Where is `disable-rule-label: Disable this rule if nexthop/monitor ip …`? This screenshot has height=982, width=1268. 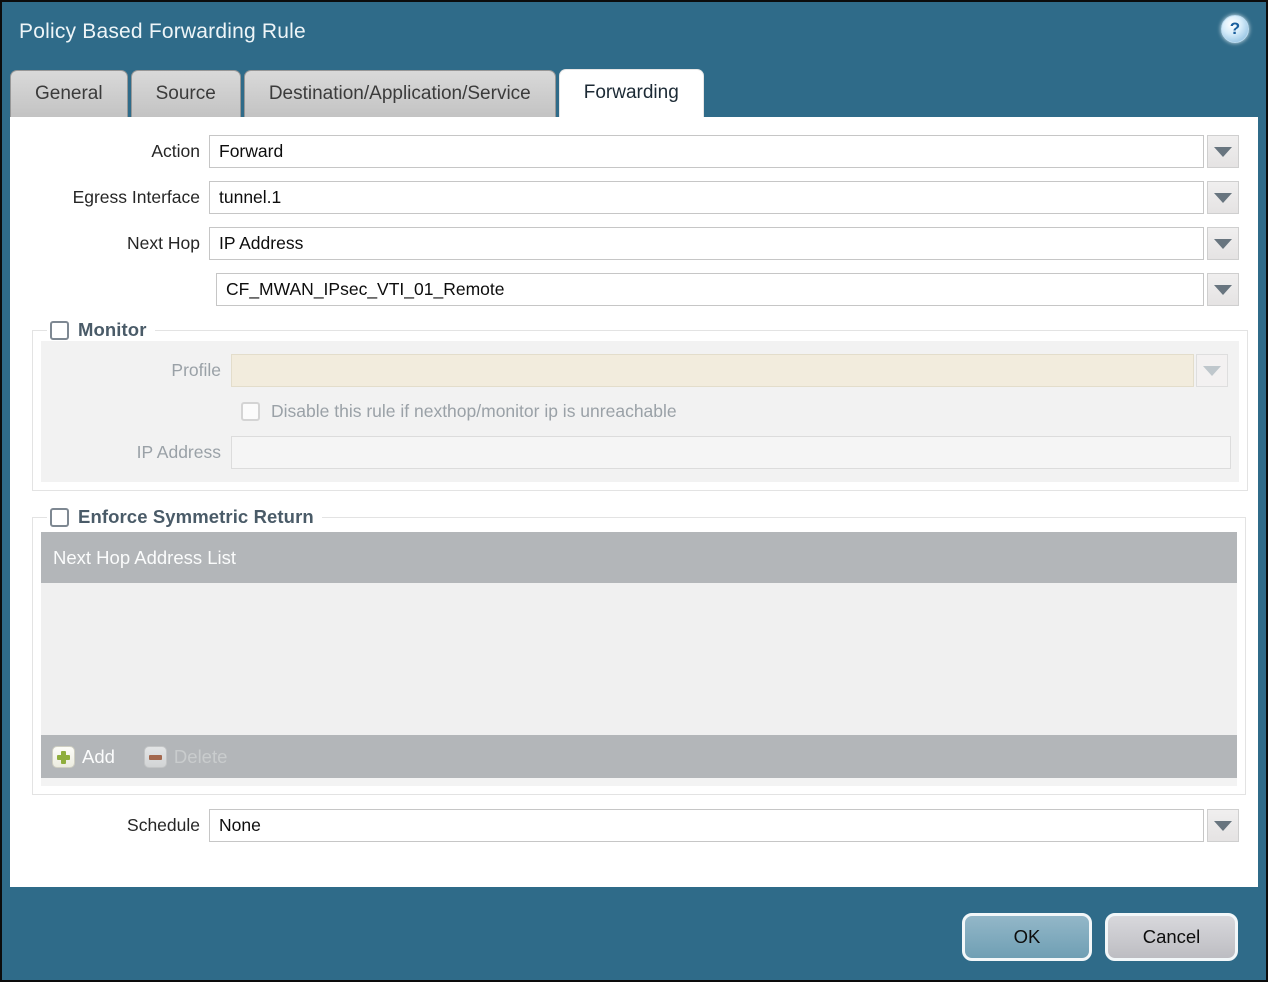 disable-rule-label: Disable this rule if nexthop/monitor ip … is located at coordinates (474, 411).